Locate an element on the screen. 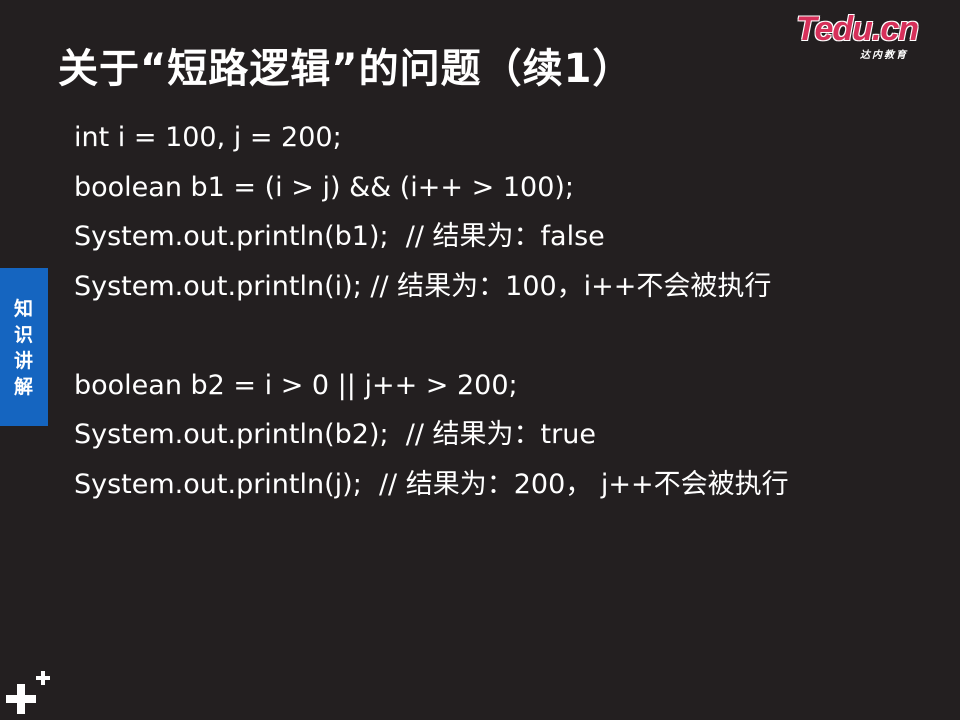 Image resolution: width=960 pixels, height=720 pixels. code-line-1: int i = 100, j = 200; is located at coordinates (208, 137).